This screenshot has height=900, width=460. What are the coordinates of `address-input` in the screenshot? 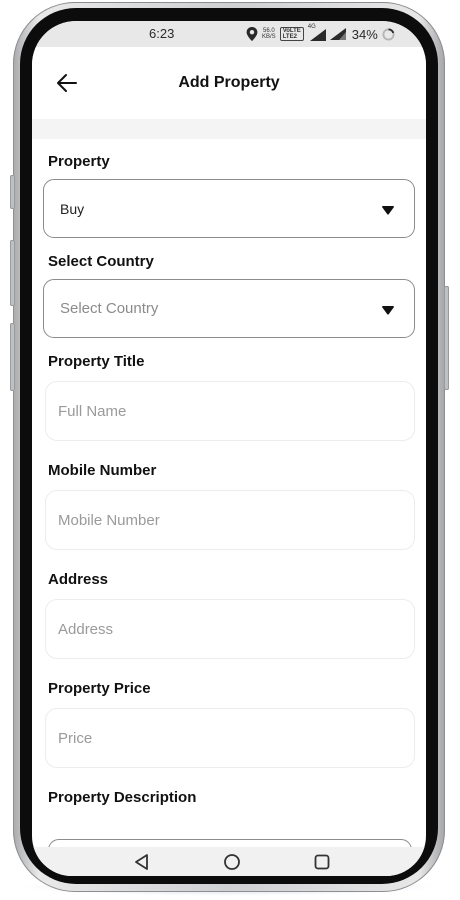 It's located at (230, 629).